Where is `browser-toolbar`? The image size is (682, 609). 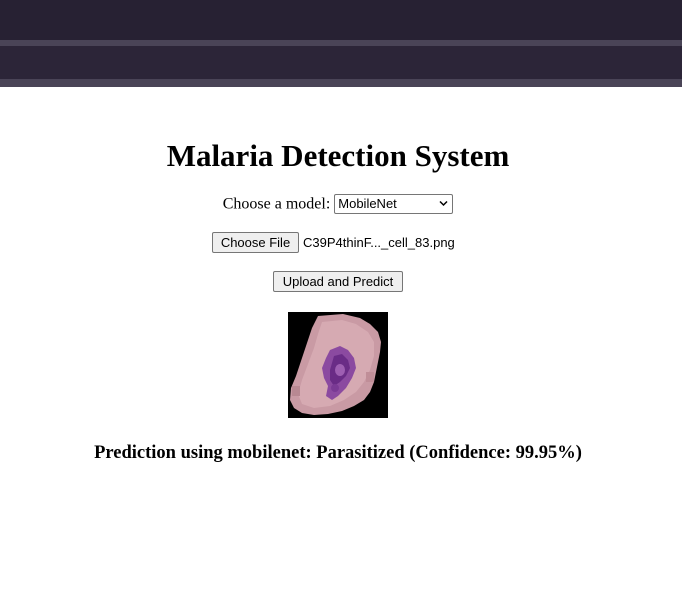
browser-toolbar is located at coordinates (341, 62).